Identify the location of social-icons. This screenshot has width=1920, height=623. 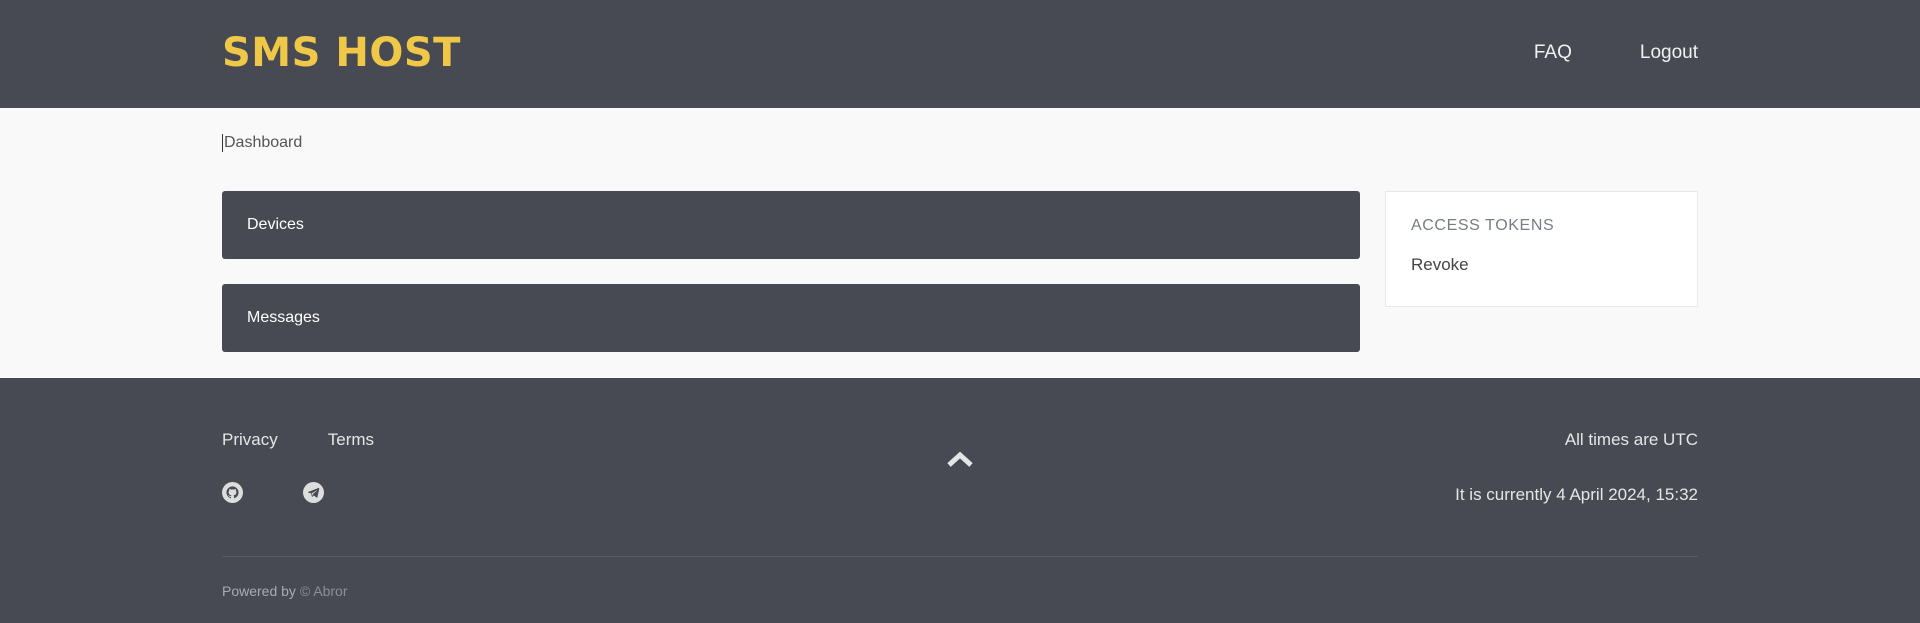
(303, 492).